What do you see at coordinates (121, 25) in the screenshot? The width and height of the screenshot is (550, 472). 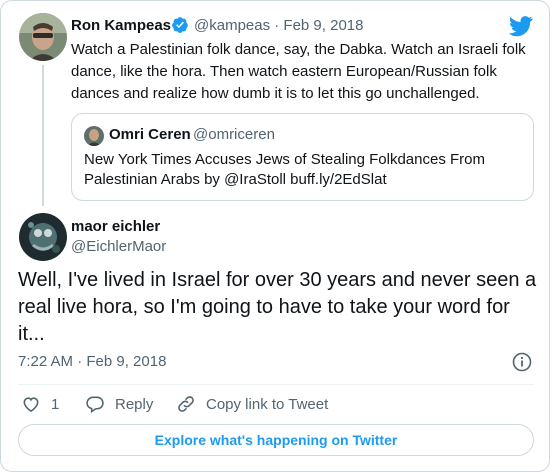 I see `parent-author-name: Ron Kampeas` at bounding box center [121, 25].